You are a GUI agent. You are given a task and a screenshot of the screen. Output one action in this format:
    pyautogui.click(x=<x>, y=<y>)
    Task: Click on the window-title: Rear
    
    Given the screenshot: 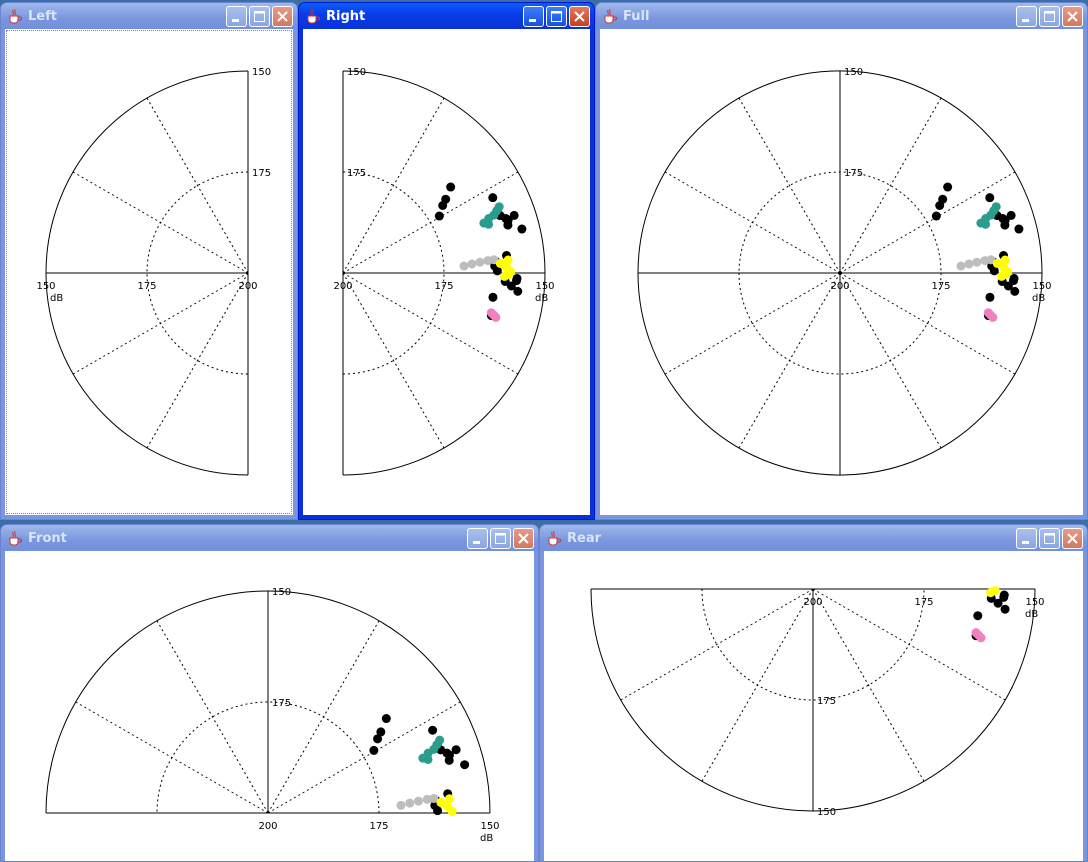 What is the action you would take?
    pyautogui.click(x=584, y=538)
    